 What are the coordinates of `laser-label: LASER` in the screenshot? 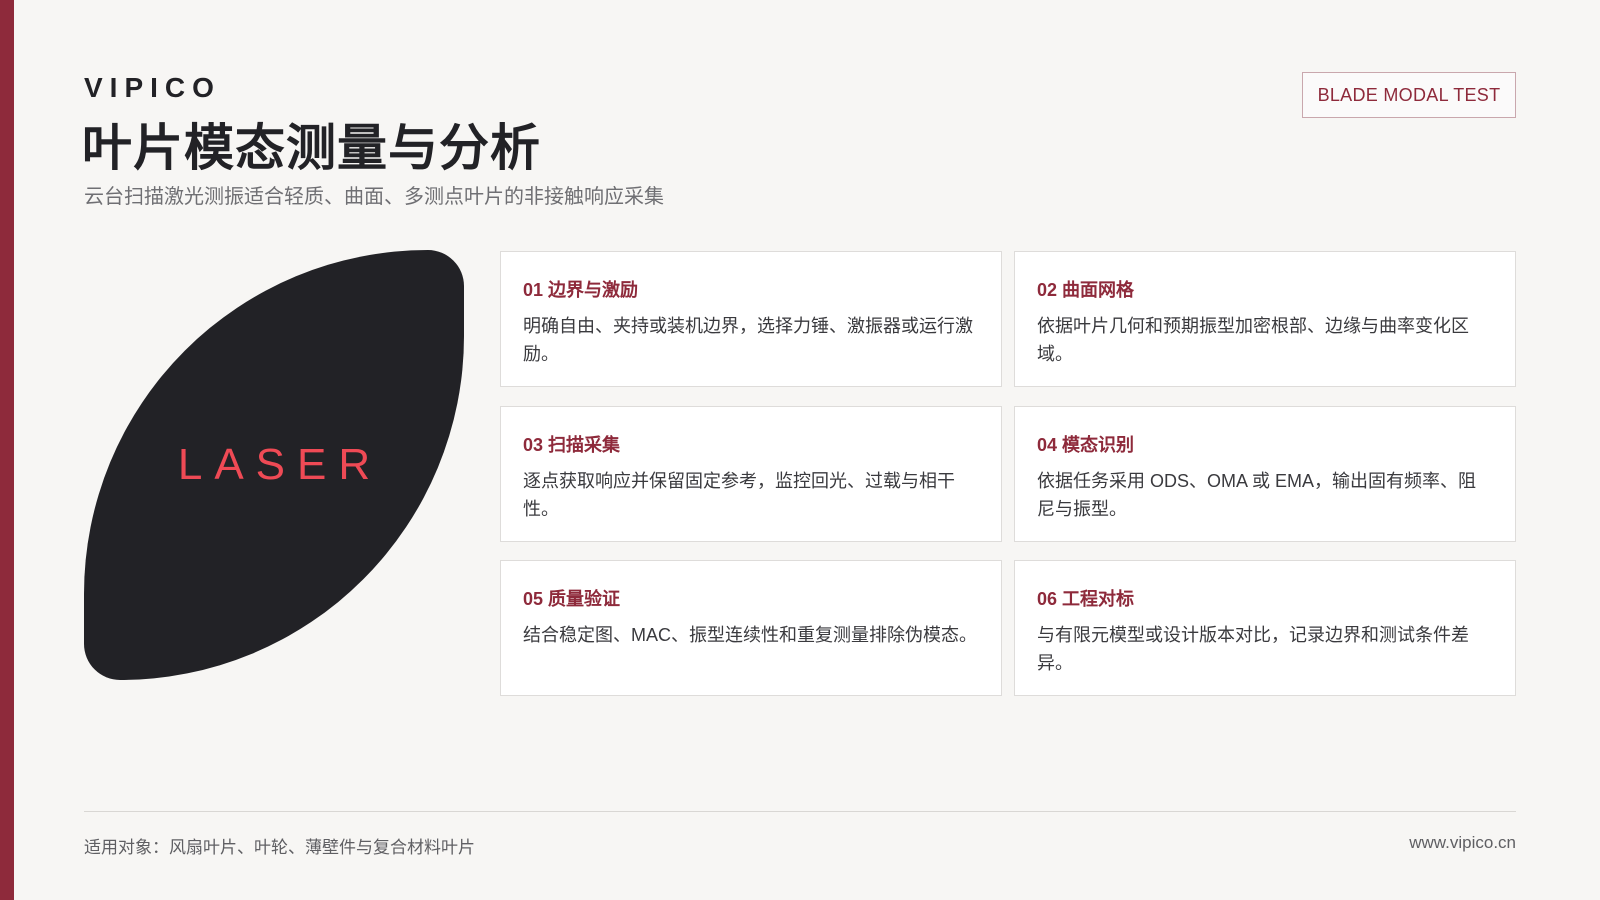 It's located at (280, 464).